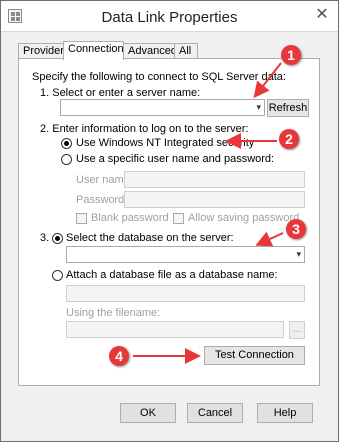  Describe the element at coordinates (93, 50) in the screenshot. I see `tab-connection: Connection` at that location.